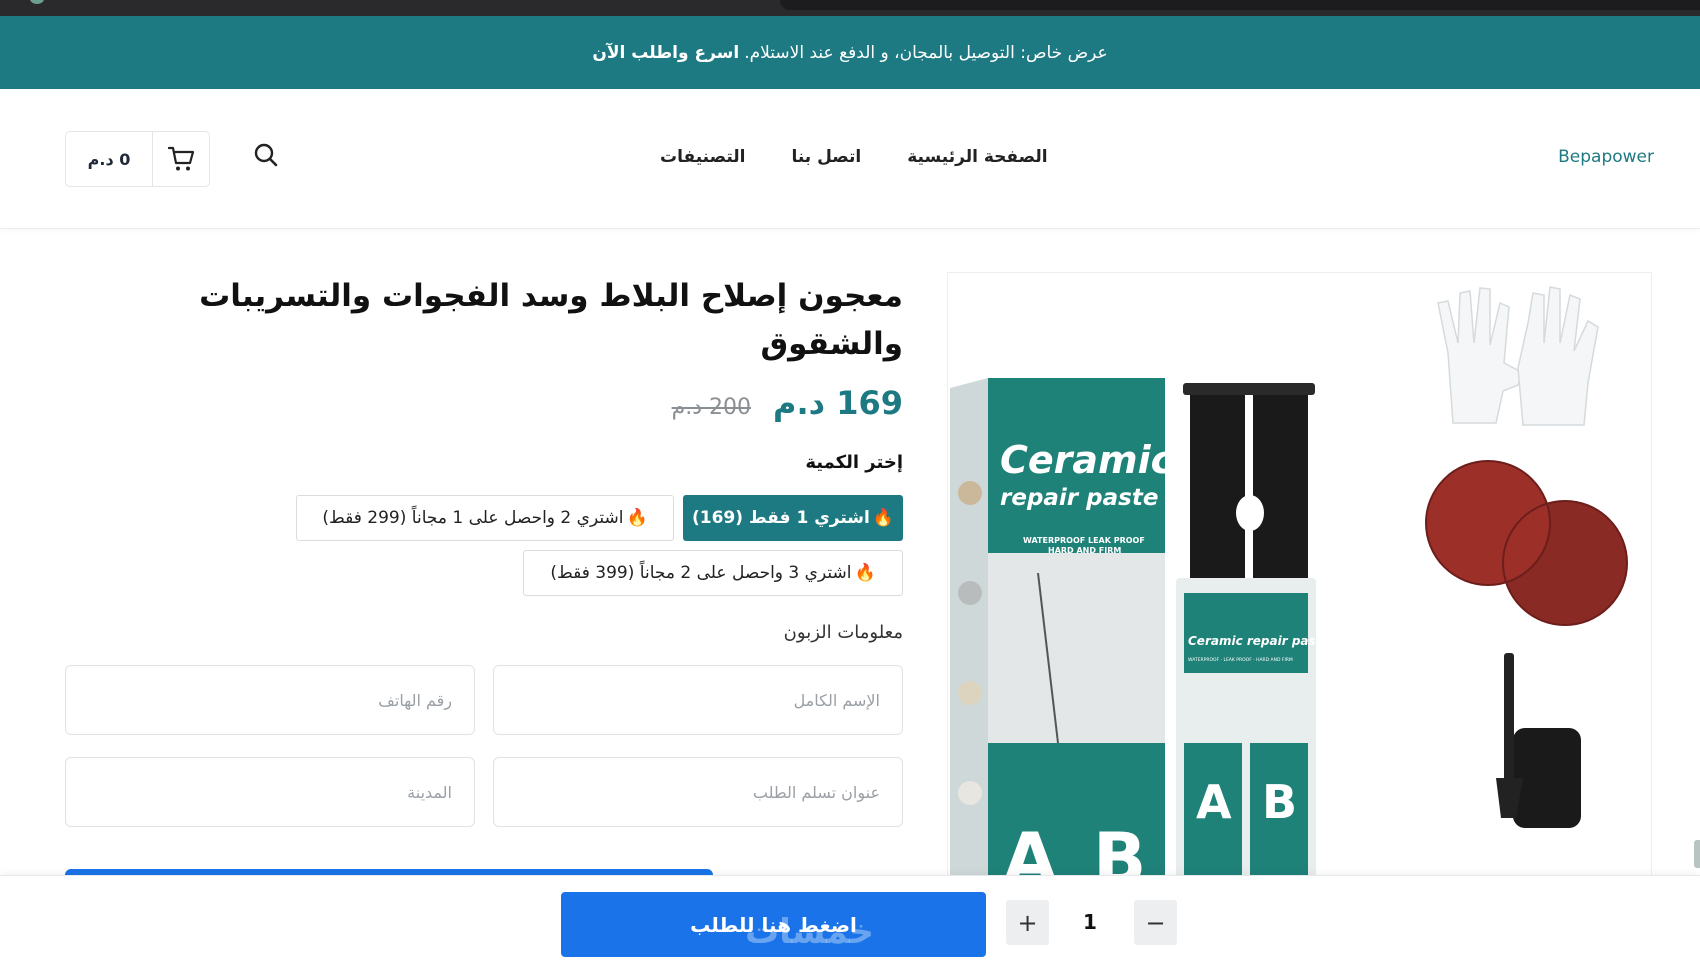 The width and height of the screenshot is (1700, 970). I want to click on svg-text: Ceramic repair paste, so click(1259, 641).